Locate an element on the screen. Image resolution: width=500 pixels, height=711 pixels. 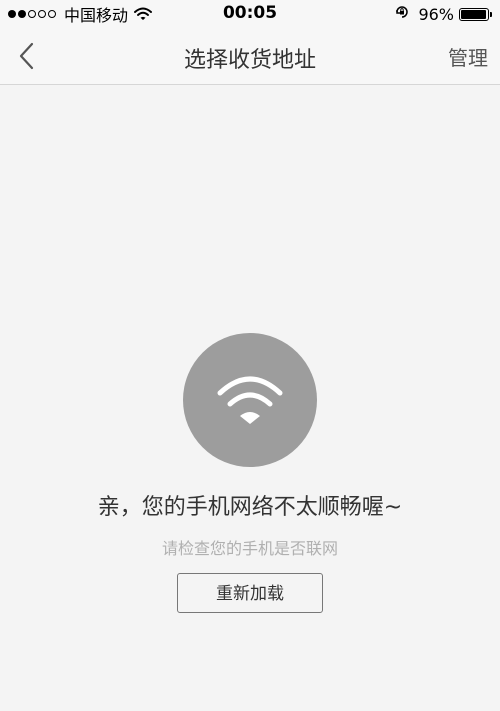
error-hint: 请检查您的手机是否联网 is located at coordinates (249, 548).